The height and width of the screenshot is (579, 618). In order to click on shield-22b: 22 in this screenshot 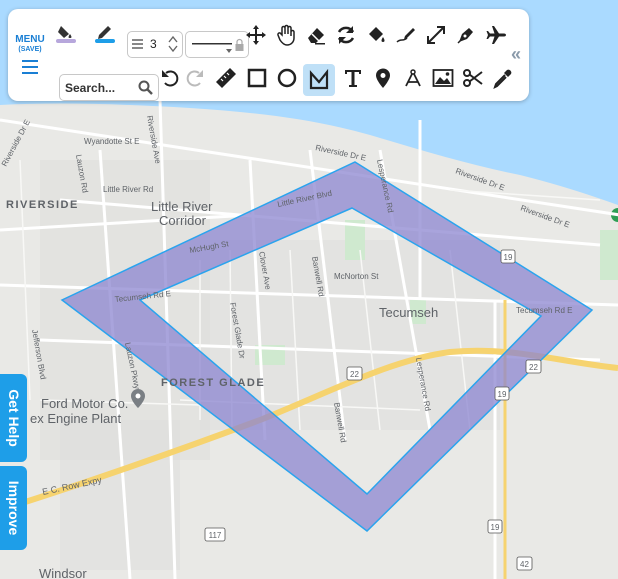, I will do `click(533, 366)`.